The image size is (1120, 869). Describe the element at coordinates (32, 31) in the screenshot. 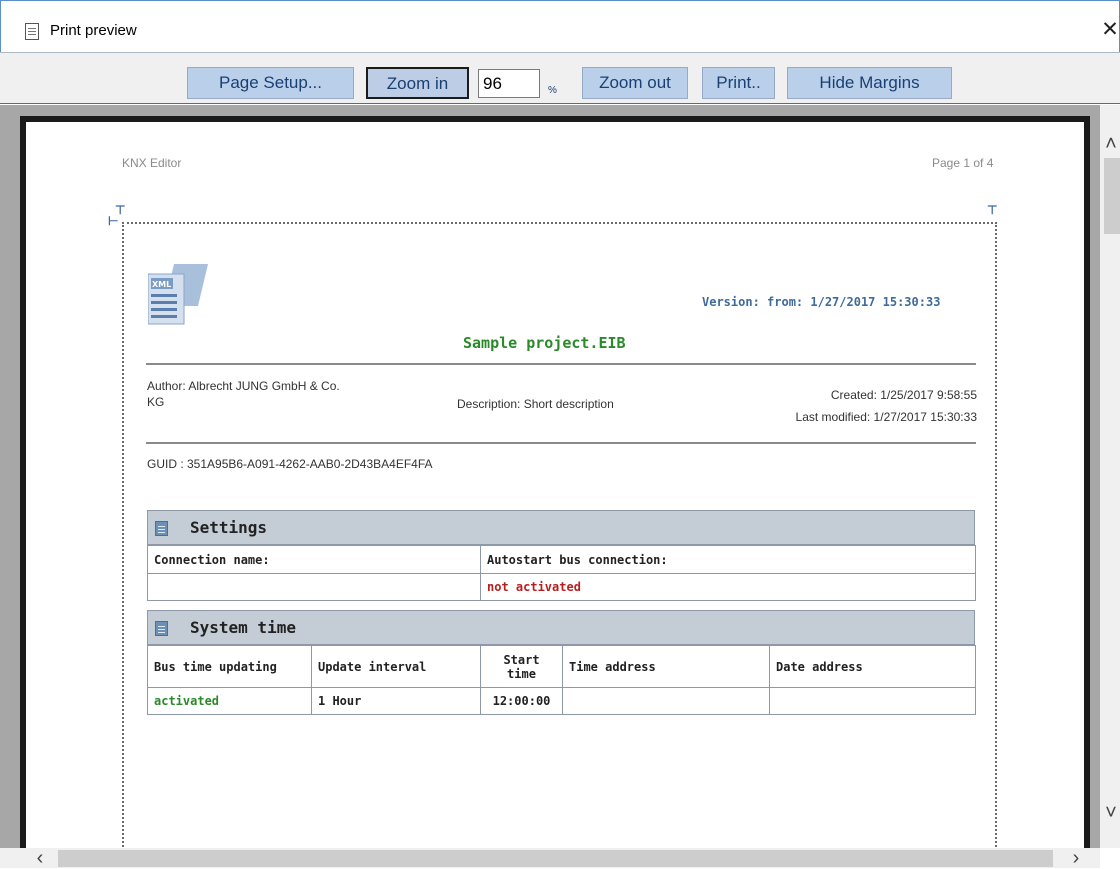

I see `document-icon` at that location.